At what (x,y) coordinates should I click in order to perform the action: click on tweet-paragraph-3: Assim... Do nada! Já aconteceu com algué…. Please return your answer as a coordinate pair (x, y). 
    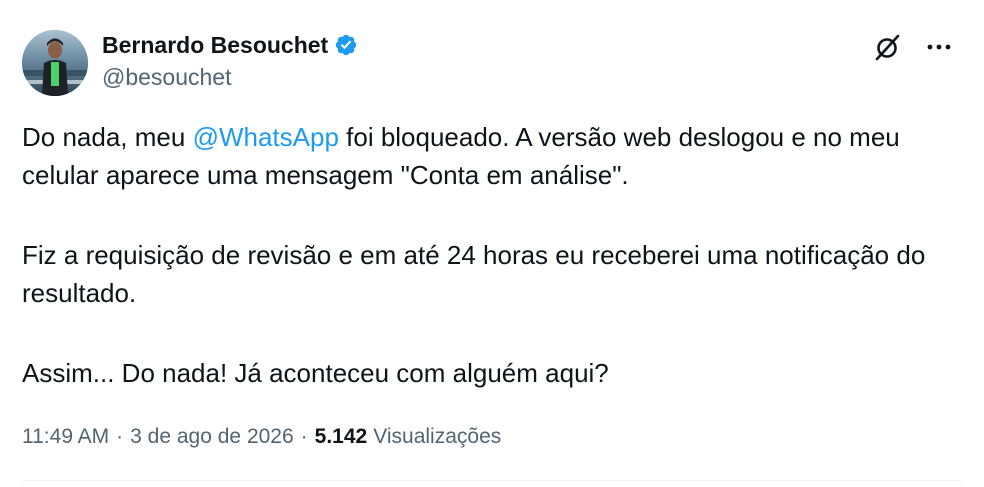
    Looking at the image, I should click on (315, 373).